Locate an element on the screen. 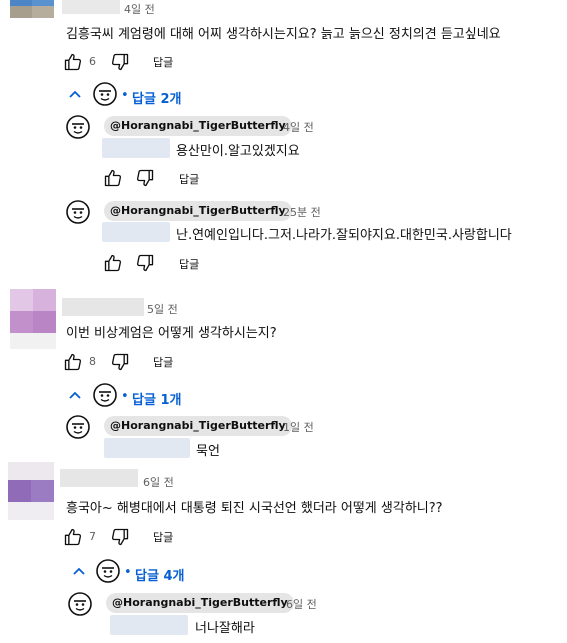 This screenshot has width=567, height=643. replies-count-label: 답글 4개 is located at coordinates (160, 576).